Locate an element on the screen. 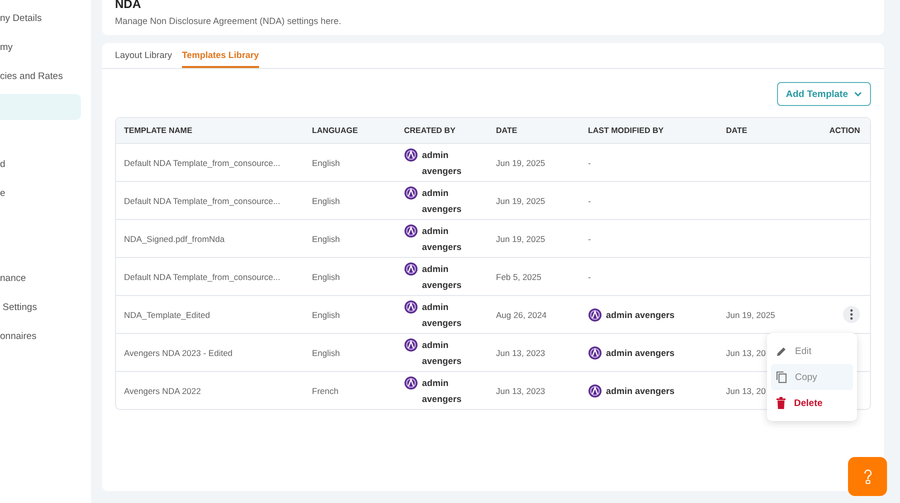 Image resolution: width=900 pixels, height=503 pixels. column-header: LANGUAGE is located at coordinates (335, 130).